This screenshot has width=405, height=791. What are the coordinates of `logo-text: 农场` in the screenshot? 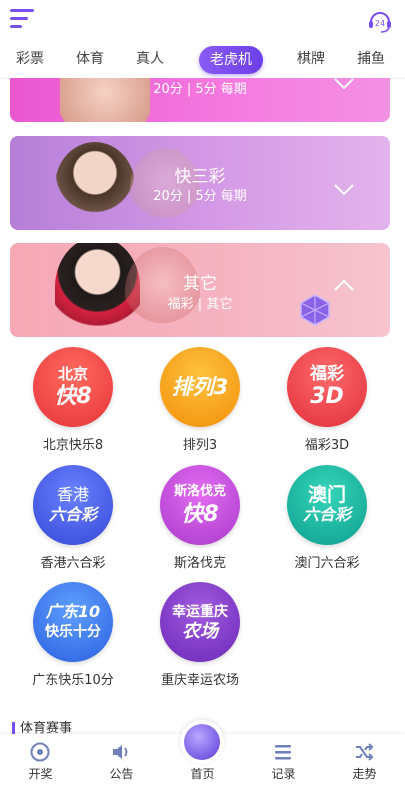 It's located at (200, 631).